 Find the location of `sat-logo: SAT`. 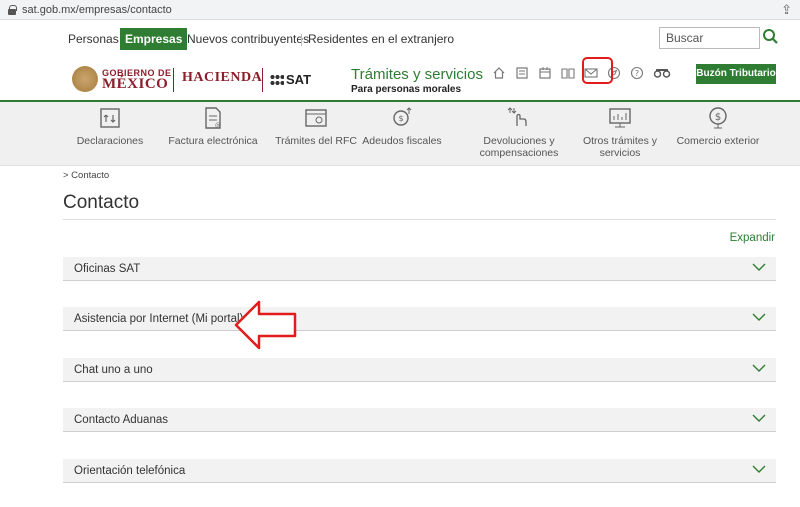

sat-logo: SAT is located at coordinates (290, 79).